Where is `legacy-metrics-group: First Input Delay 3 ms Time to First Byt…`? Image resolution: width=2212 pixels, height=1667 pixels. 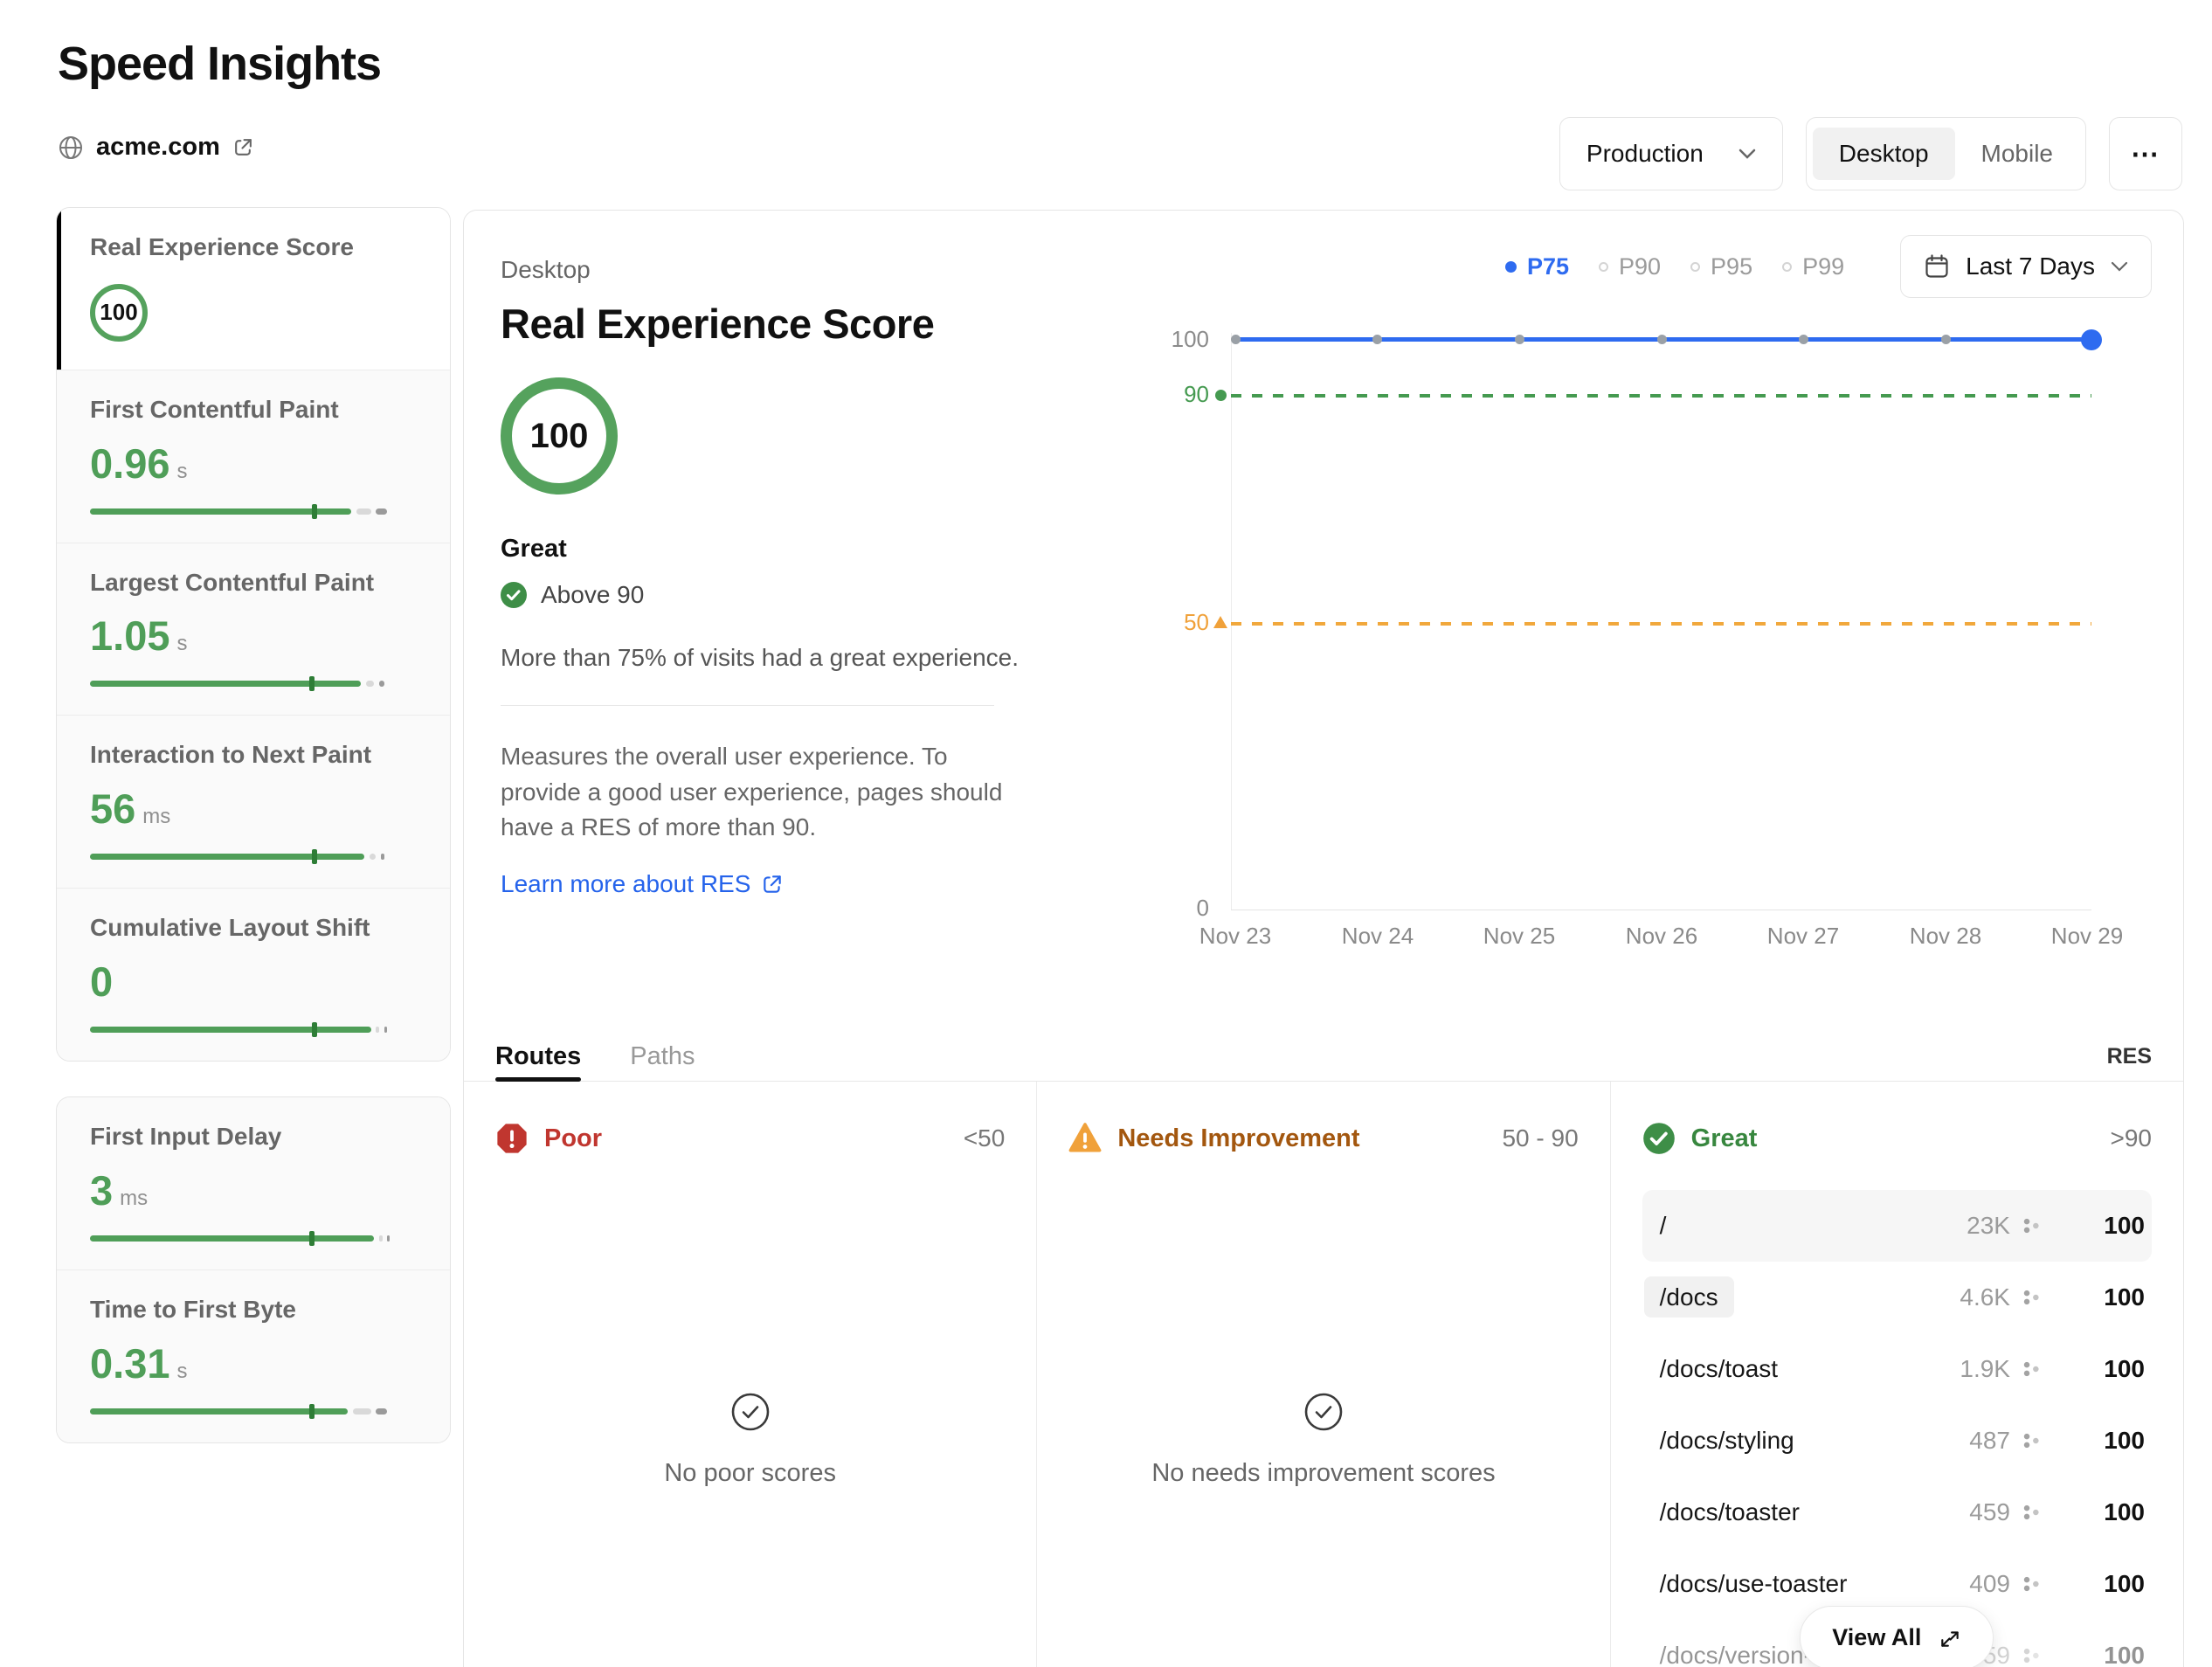 legacy-metrics-group: First Input Delay 3 ms Time to First Byt… is located at coordinates (253, 1270).